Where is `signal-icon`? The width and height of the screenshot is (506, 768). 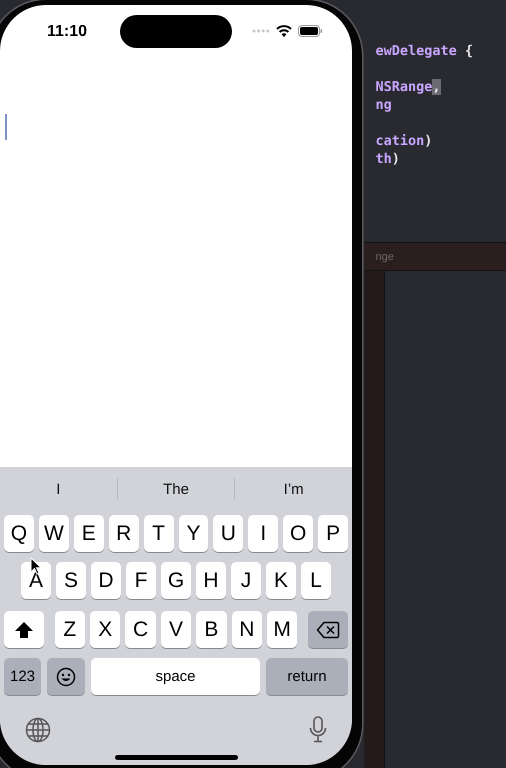
signal-icon is located at coordinates (261, 31).